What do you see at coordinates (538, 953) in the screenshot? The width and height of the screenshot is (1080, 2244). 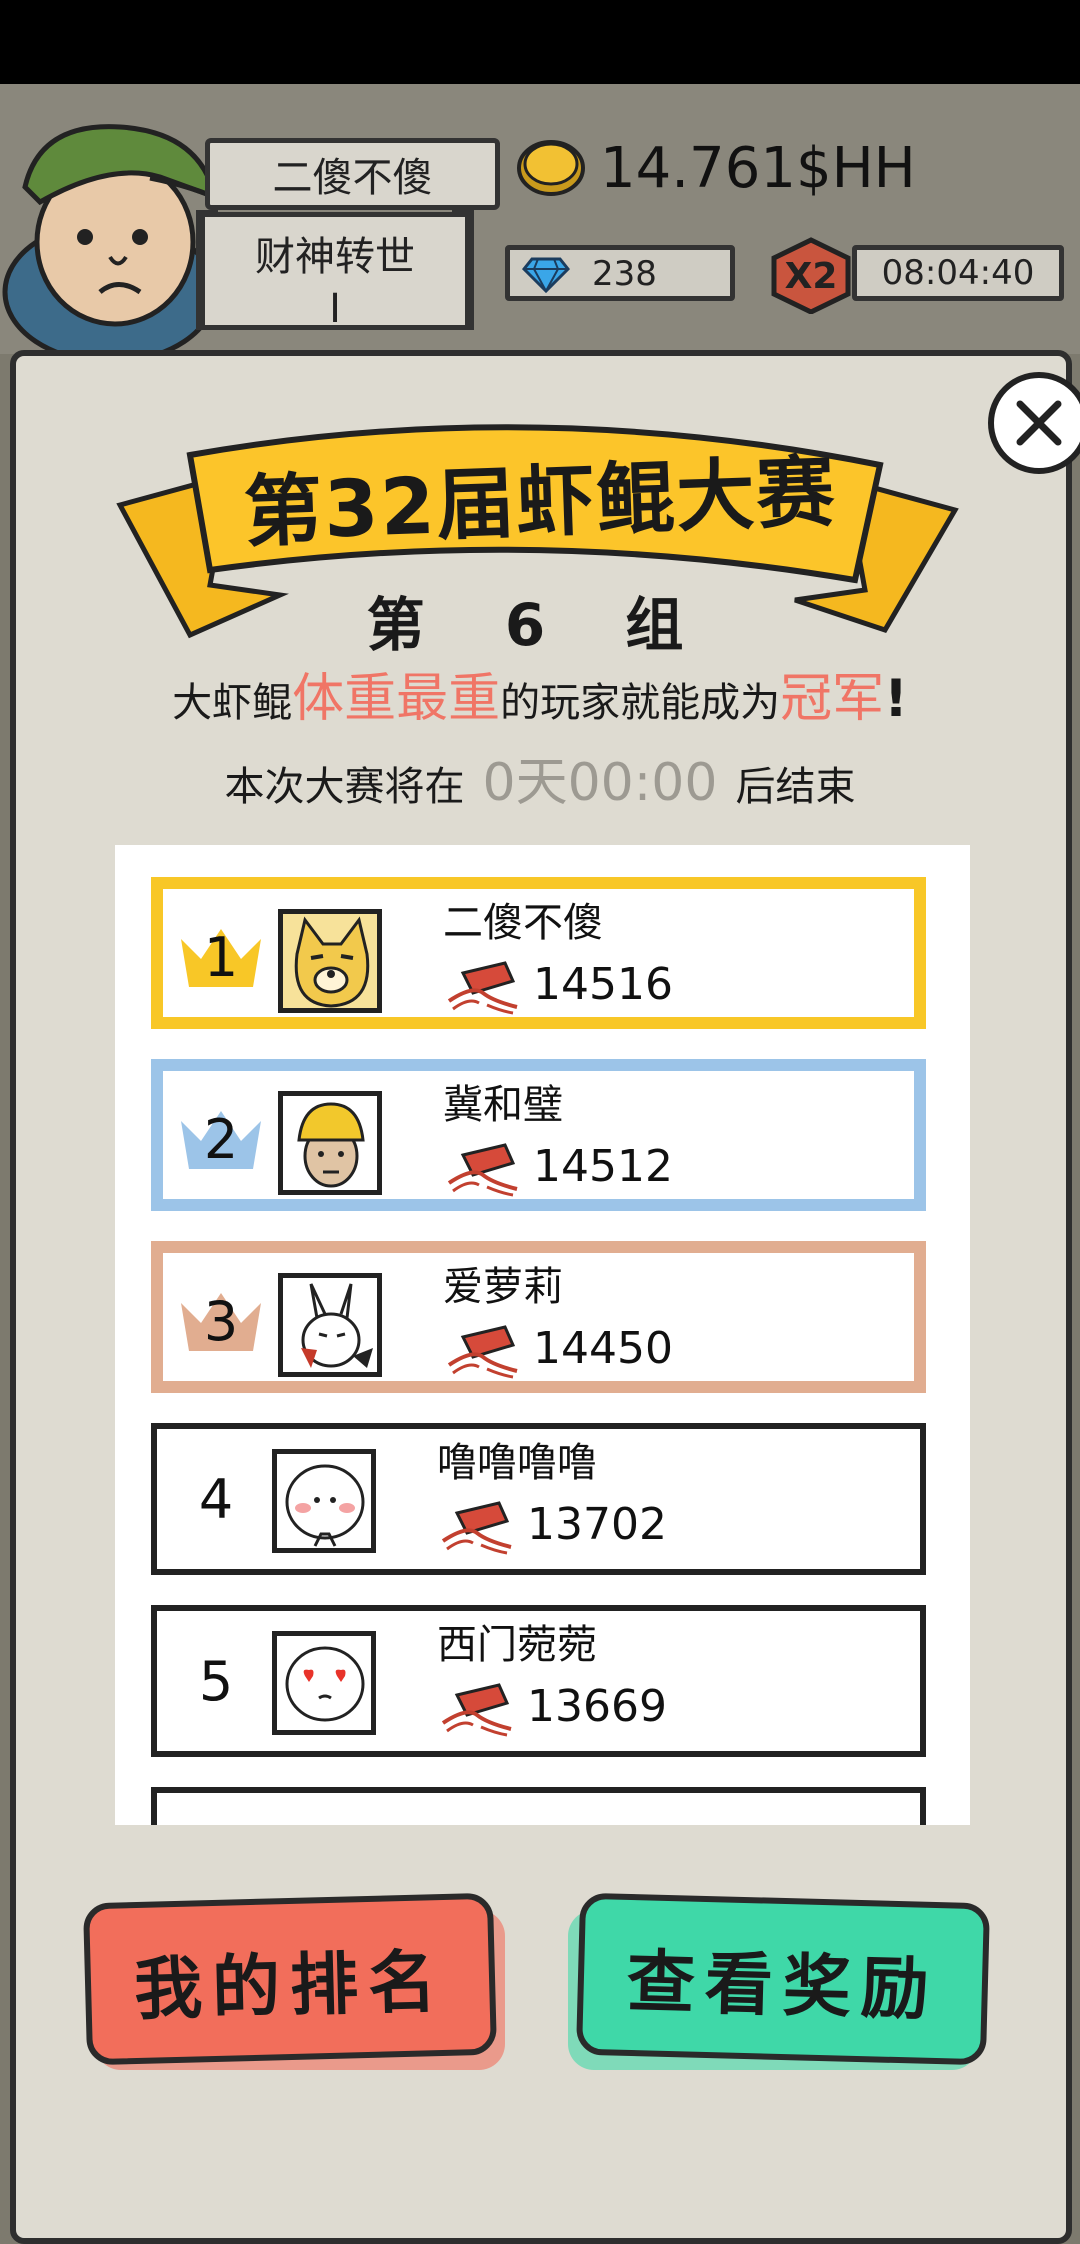 I see `leaderboard-row: 1 二傻不傻 14516` at bounding box center [538, 953].